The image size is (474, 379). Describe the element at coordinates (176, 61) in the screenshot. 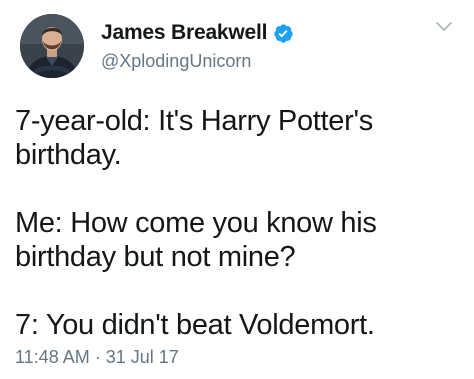

I see `author-handle: @XplodingUnicorn` at that location.